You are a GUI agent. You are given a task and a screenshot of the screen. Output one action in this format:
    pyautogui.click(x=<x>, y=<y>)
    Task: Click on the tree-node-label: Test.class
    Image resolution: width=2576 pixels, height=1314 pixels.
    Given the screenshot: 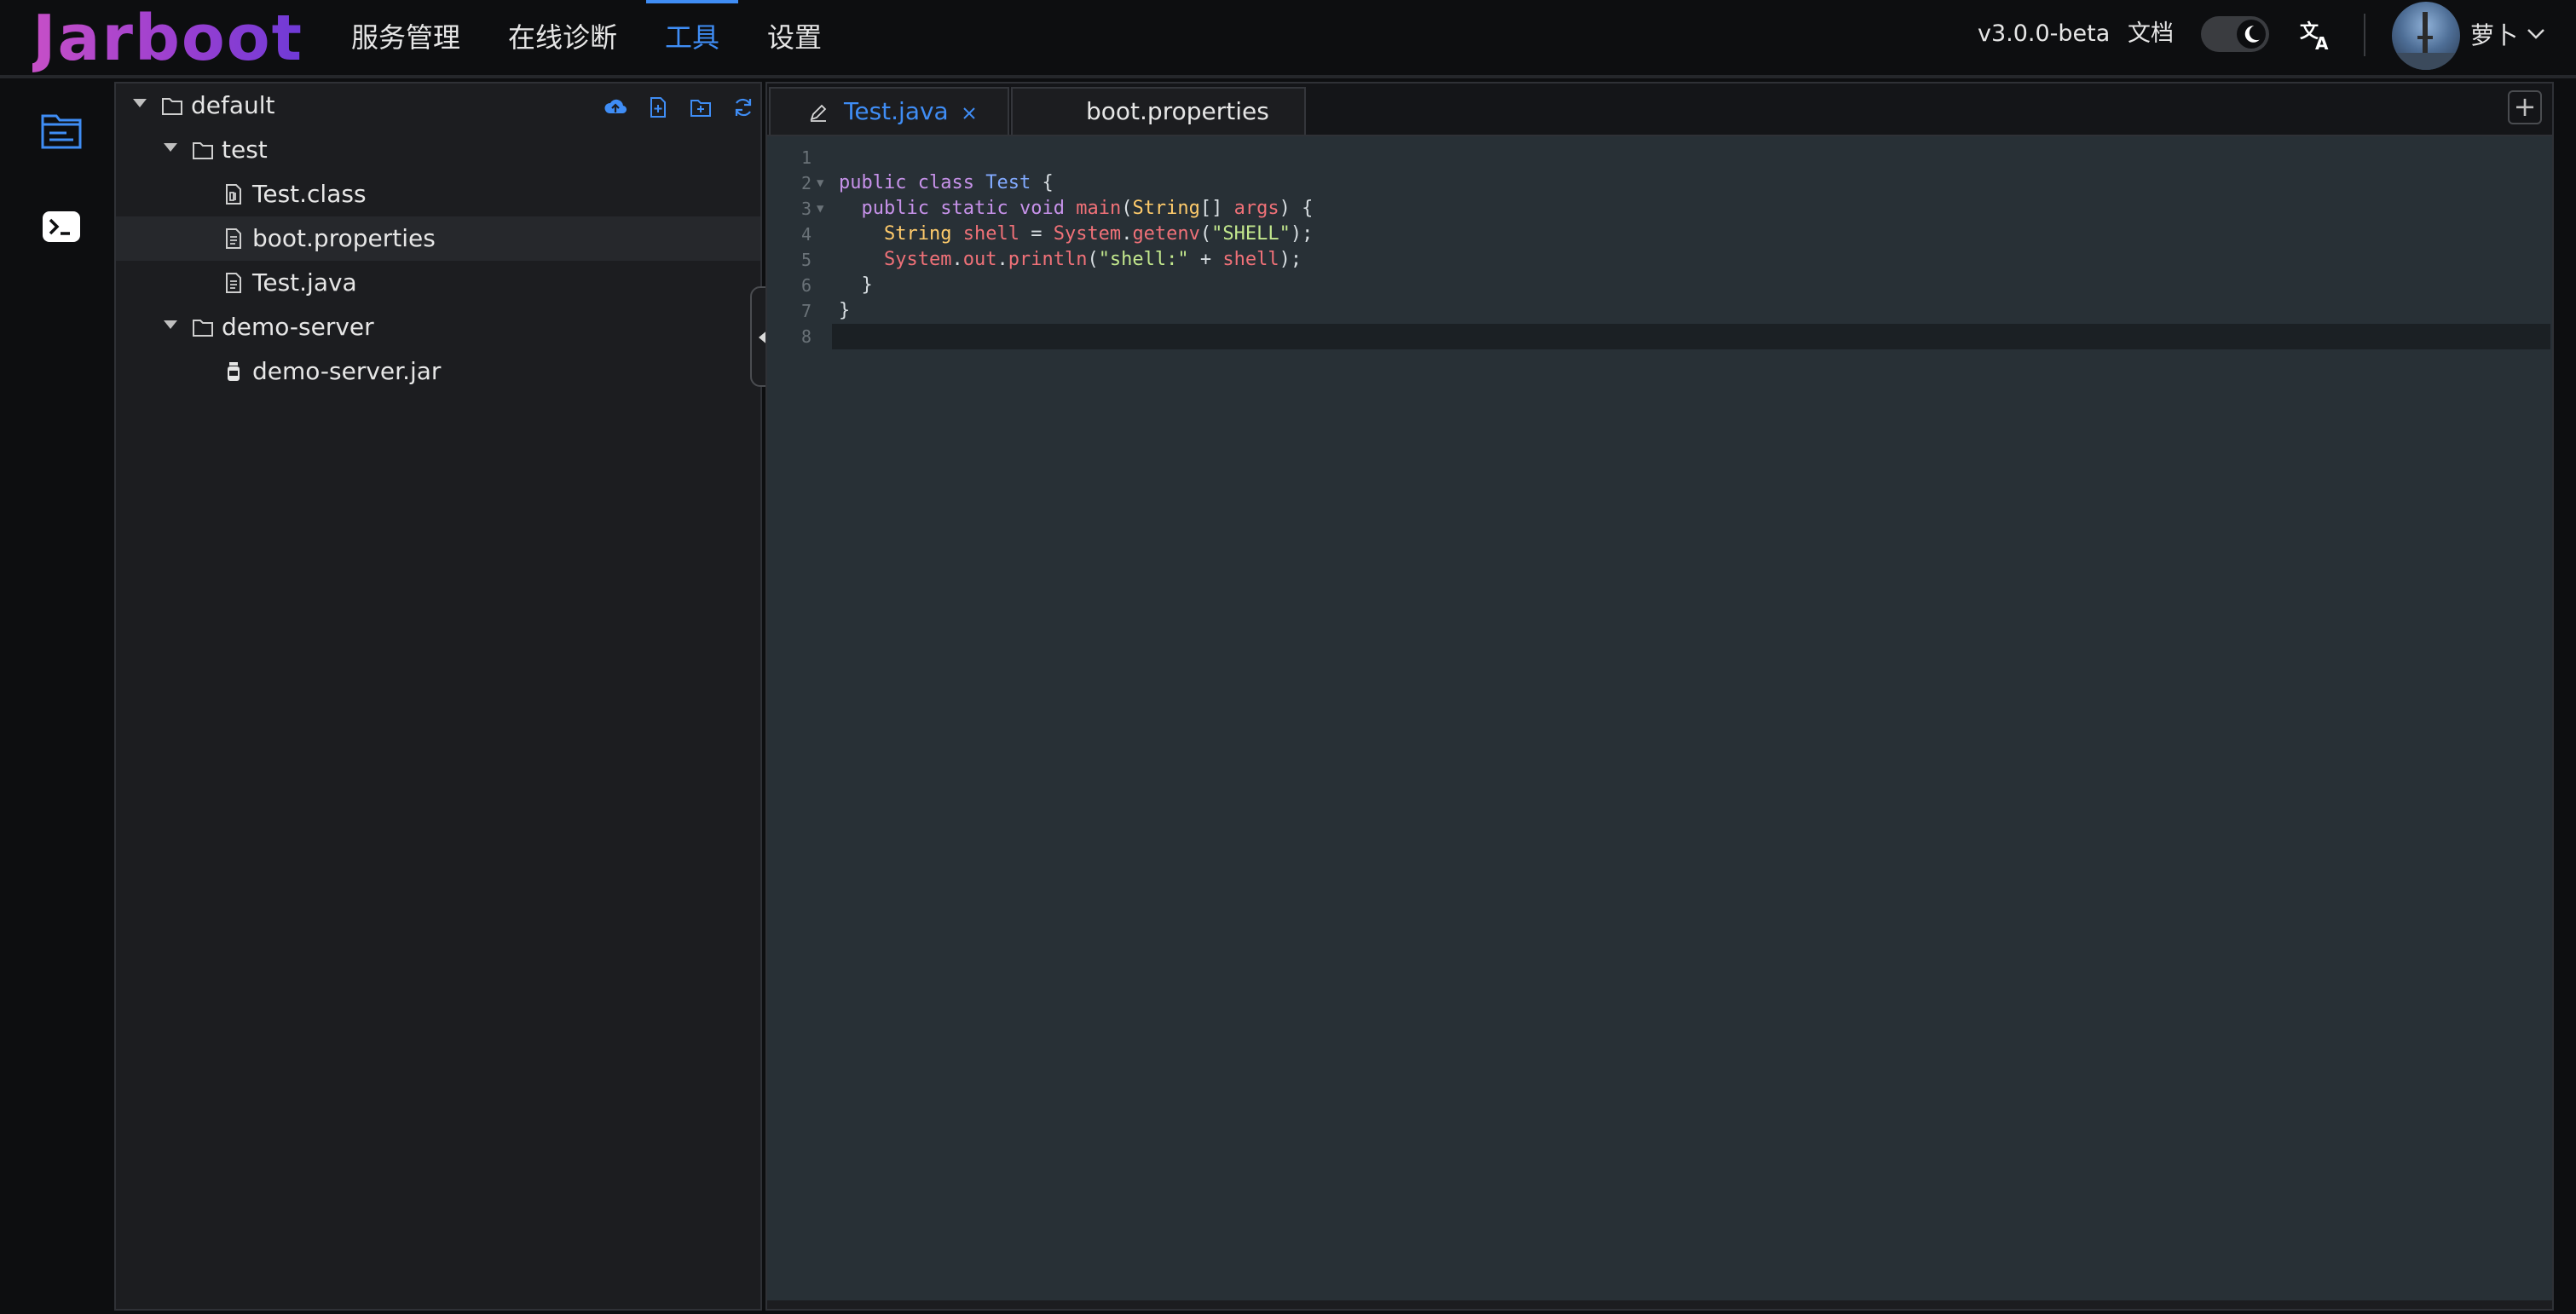 What is the action you would take?
    pyautogui.click(x=309, y=194)
    